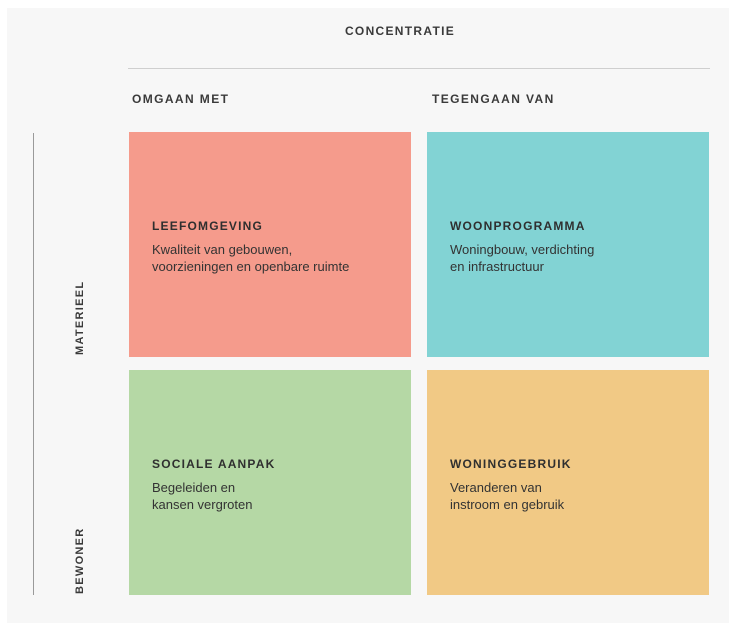 The width and height of the screenshot is (737, 630). I want to click on cell-text-line: instroom en gebruik, so click(507, 504).